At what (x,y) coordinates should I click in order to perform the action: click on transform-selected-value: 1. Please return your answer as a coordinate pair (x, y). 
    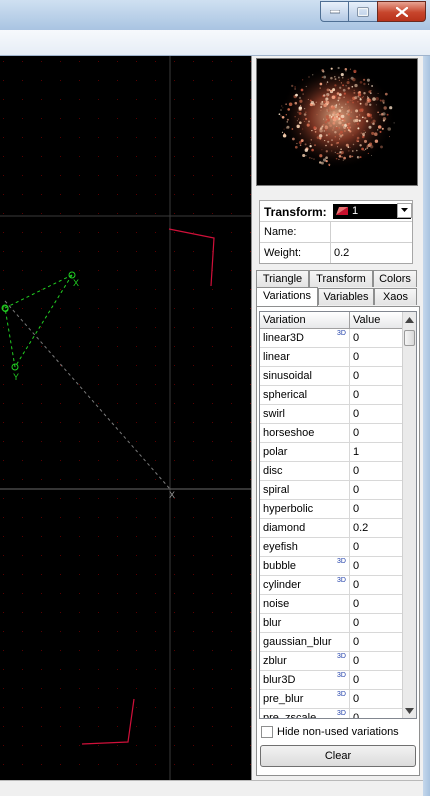
    Looking at the image, I should click on (355, 211).